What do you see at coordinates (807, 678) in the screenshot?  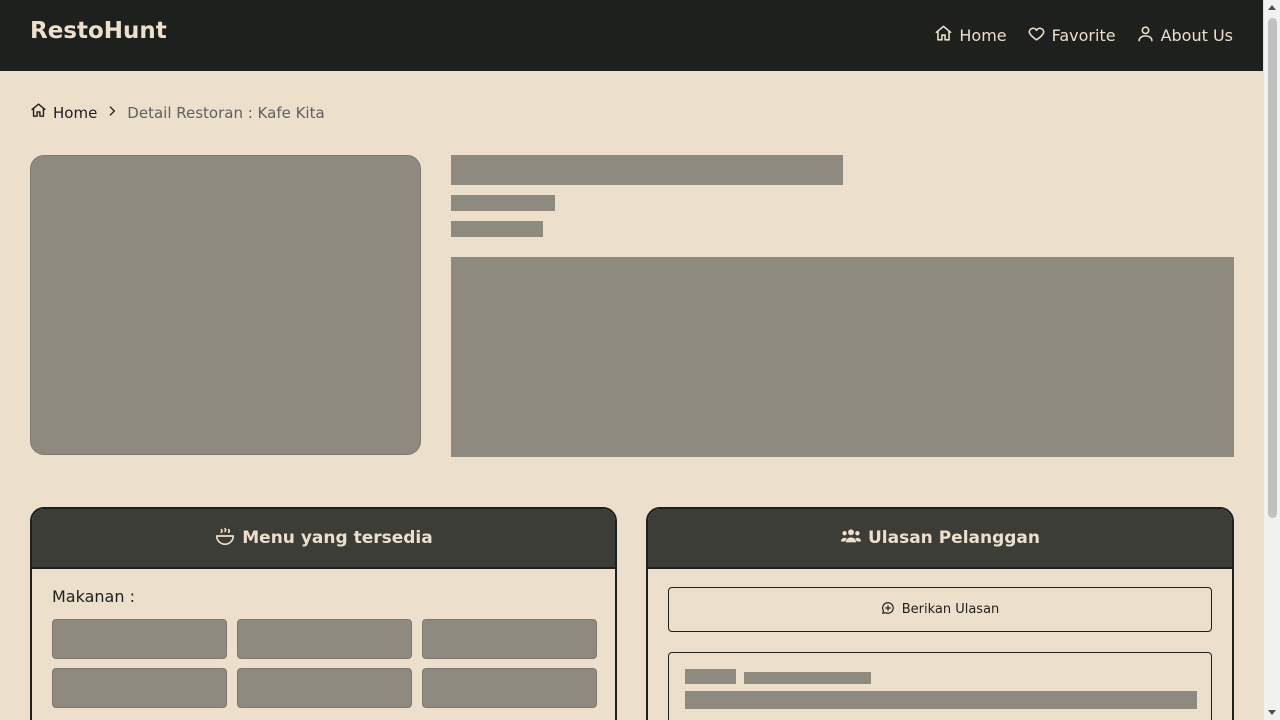 I see `review-date-skeleton` at bounding box center [807, 678].